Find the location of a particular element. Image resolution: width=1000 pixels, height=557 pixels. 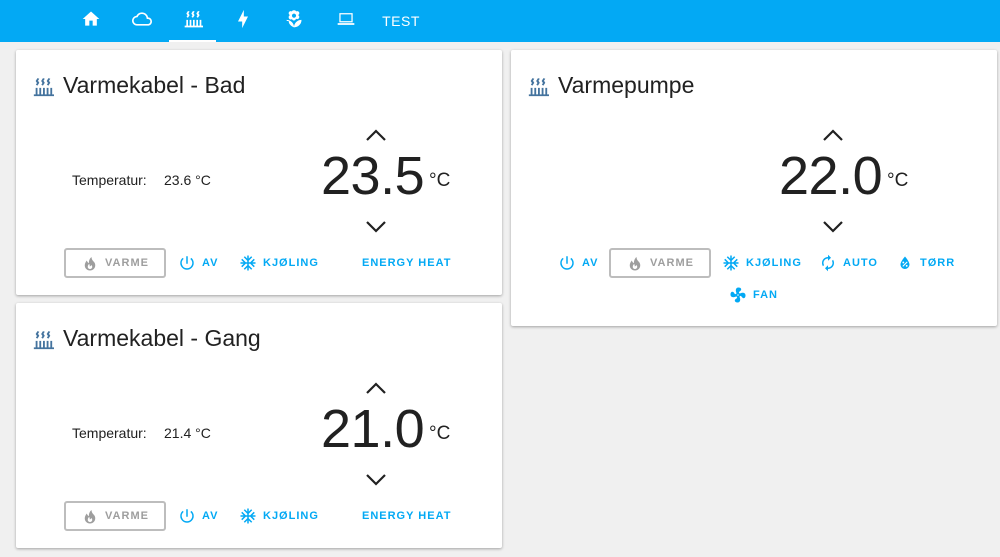

home-icon is located at coordinates (91, 21).